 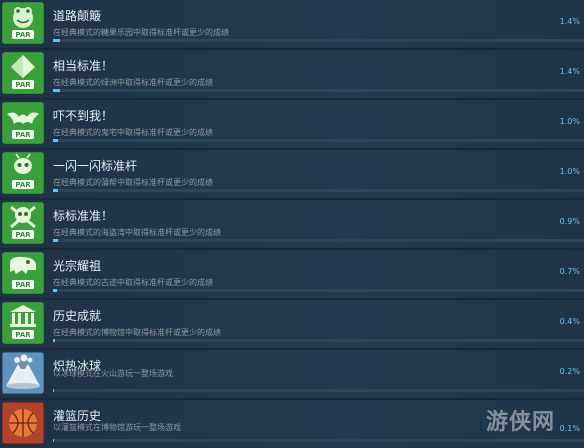 What do you see at coordinates (77, 416) in the screenshot?
I see `achievement-title: 灌篮历史` at bounding box center [77, 416].